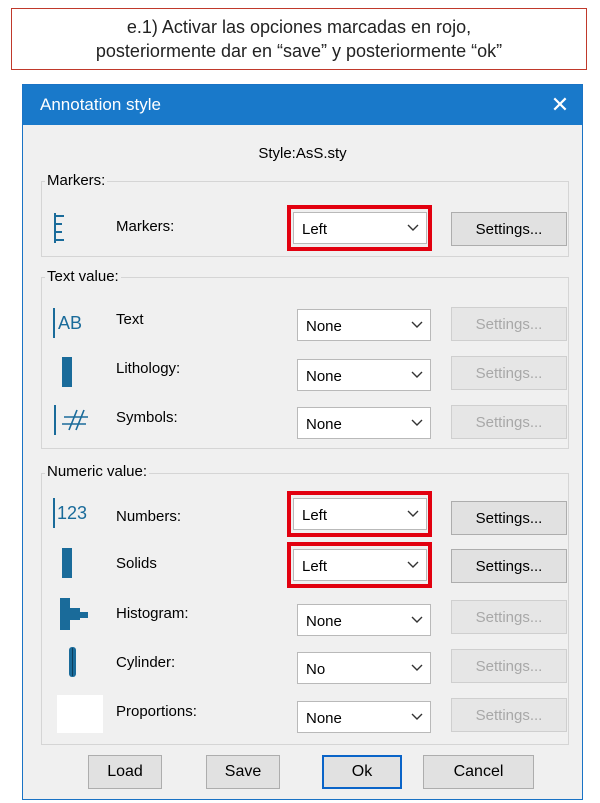 The height and width of the screenshot is (803, 600). Describe the element at coordinates (72, 662) in the screenshot. I see `cylinder-icon` at that location.